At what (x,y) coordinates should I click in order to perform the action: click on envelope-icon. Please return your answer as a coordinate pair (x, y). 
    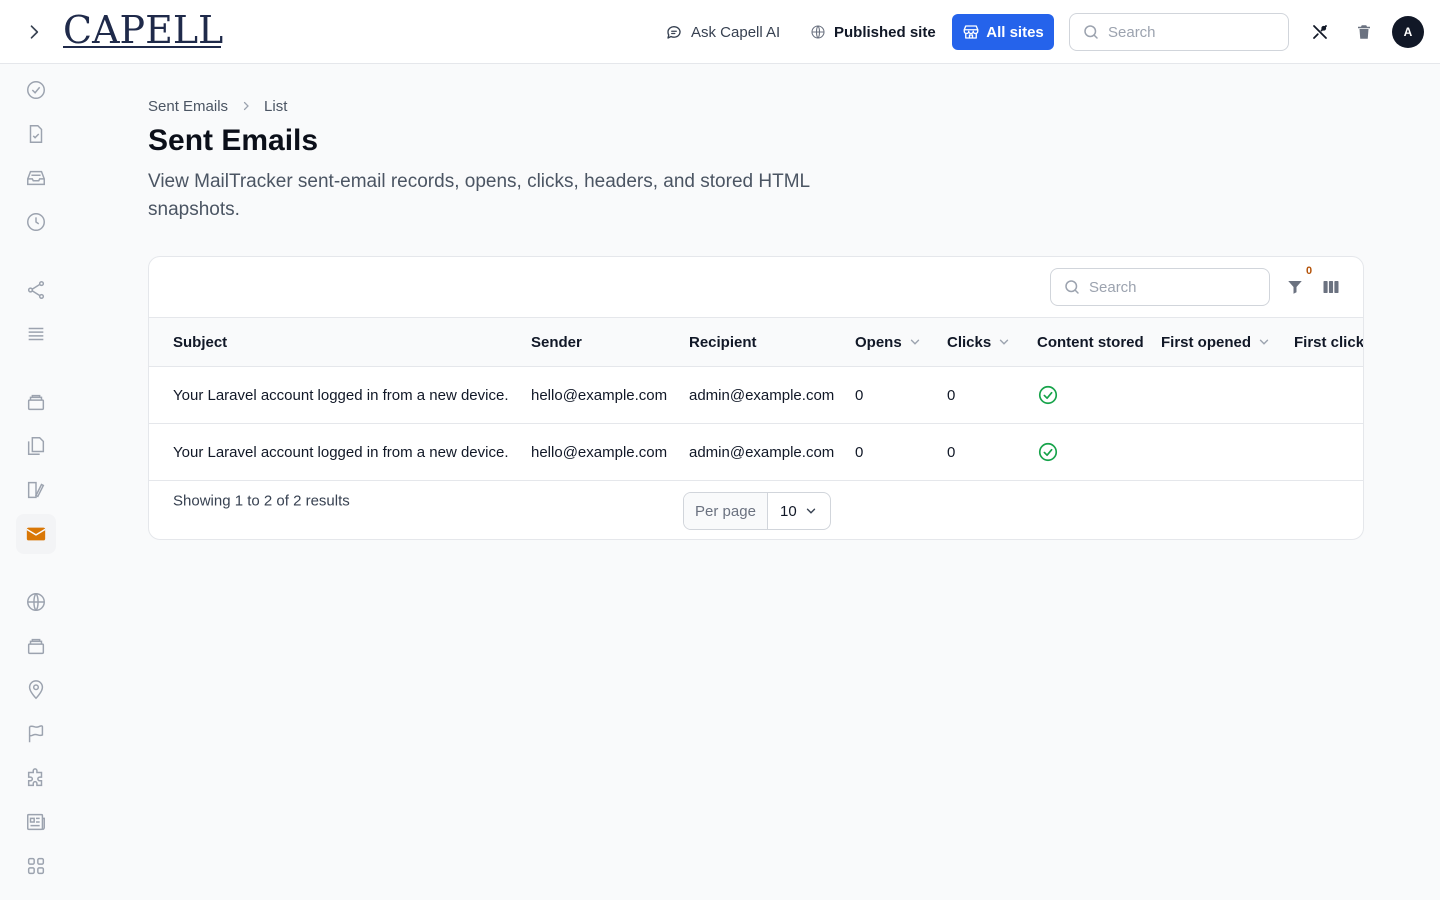
    Looking at the image, I should click on (36, 534).